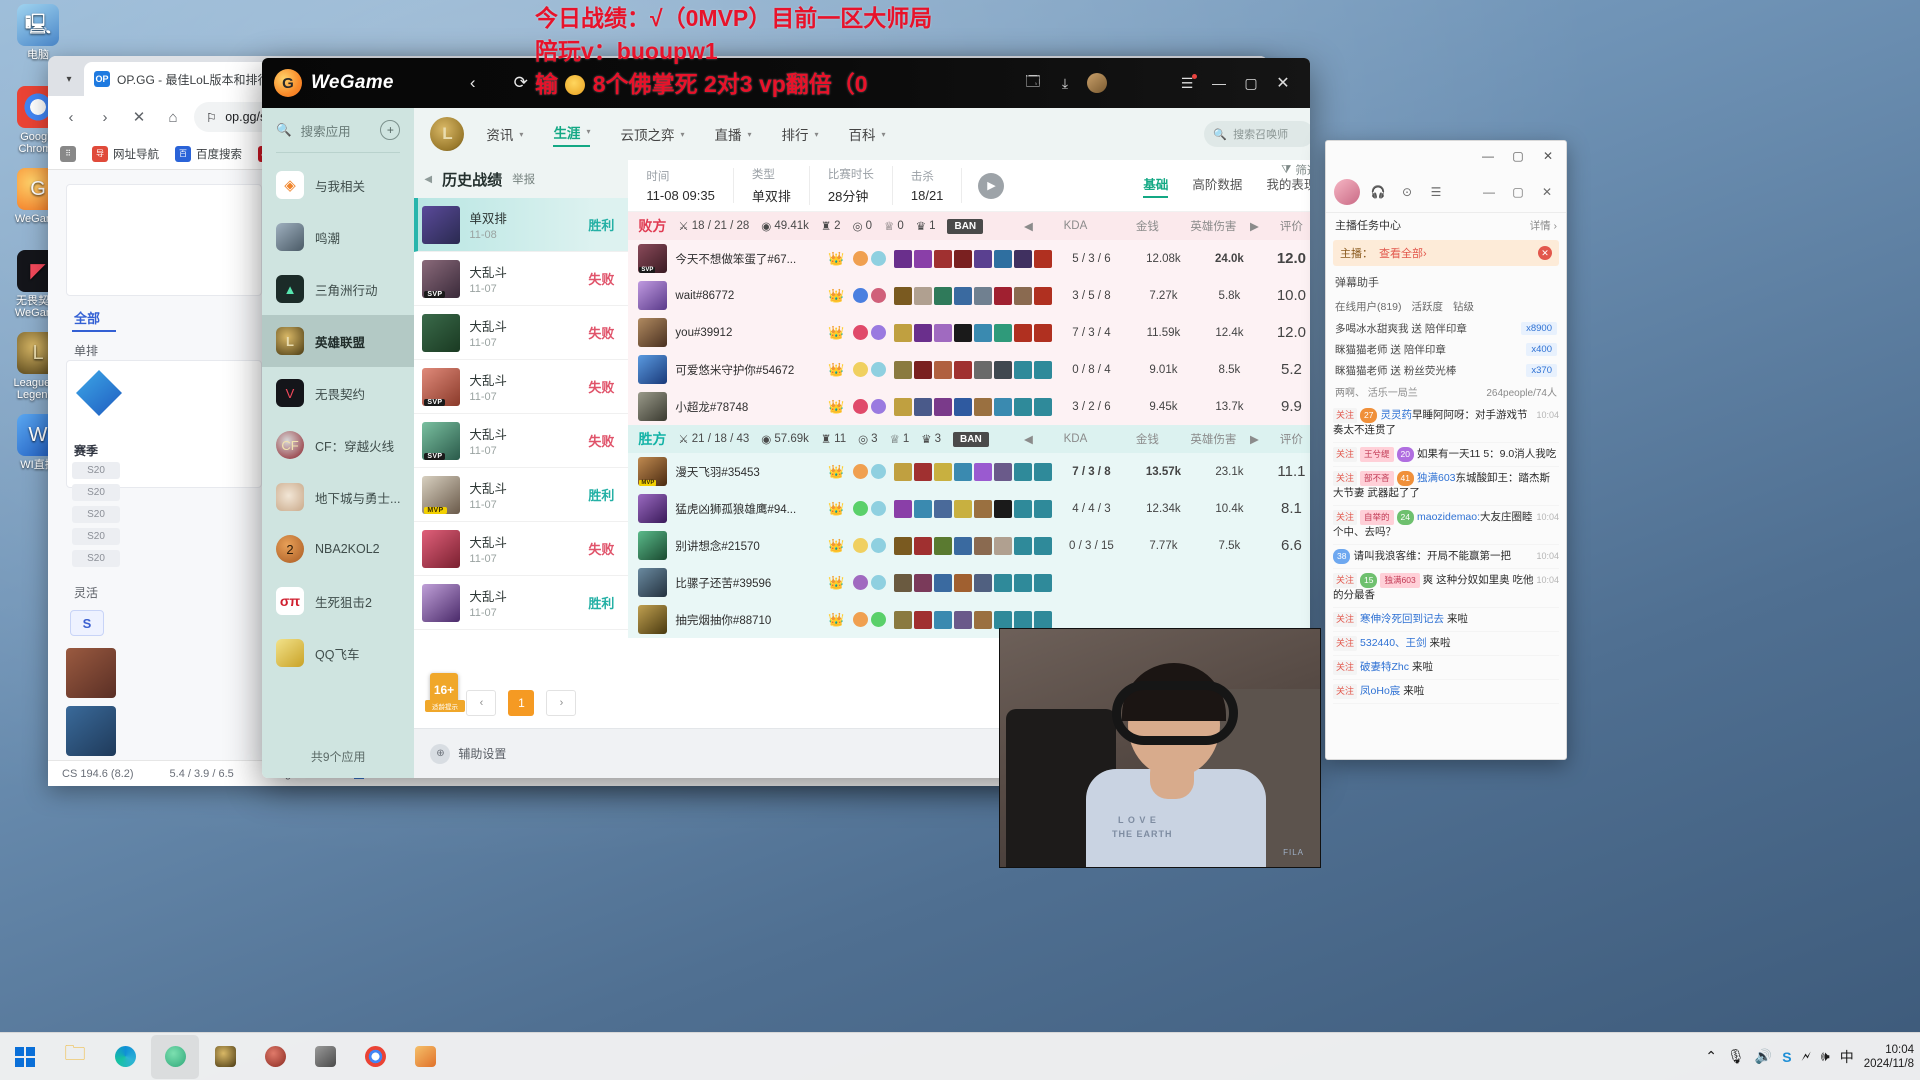  I want to click on panel-minimize-icon: —, so click(1489, 192).